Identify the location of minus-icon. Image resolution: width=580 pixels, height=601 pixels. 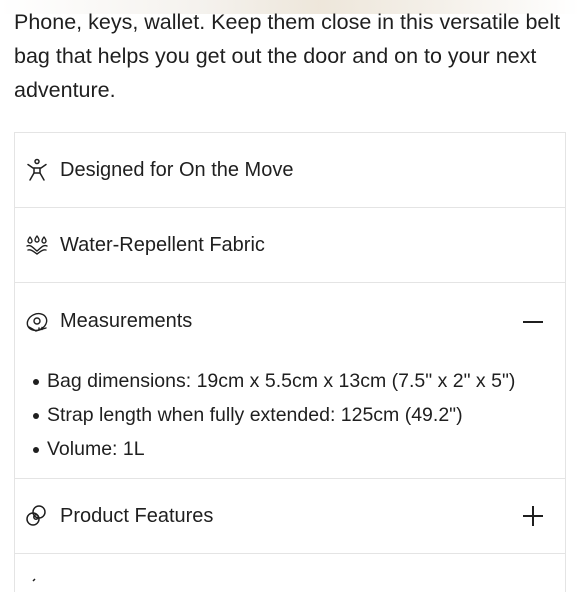
(533, 322).